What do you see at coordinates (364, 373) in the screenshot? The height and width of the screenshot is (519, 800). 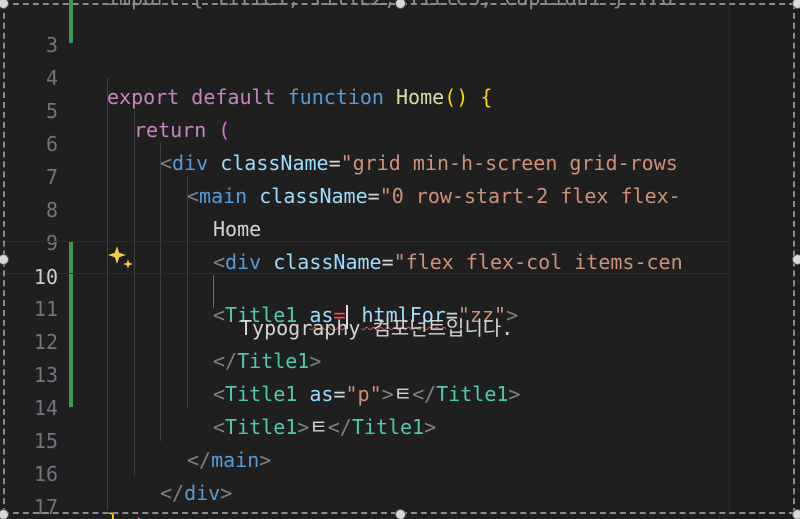 I see `code-line: 13 <Title1 as="p">ㅌ</Title1>` at bounding box center [364, 373].